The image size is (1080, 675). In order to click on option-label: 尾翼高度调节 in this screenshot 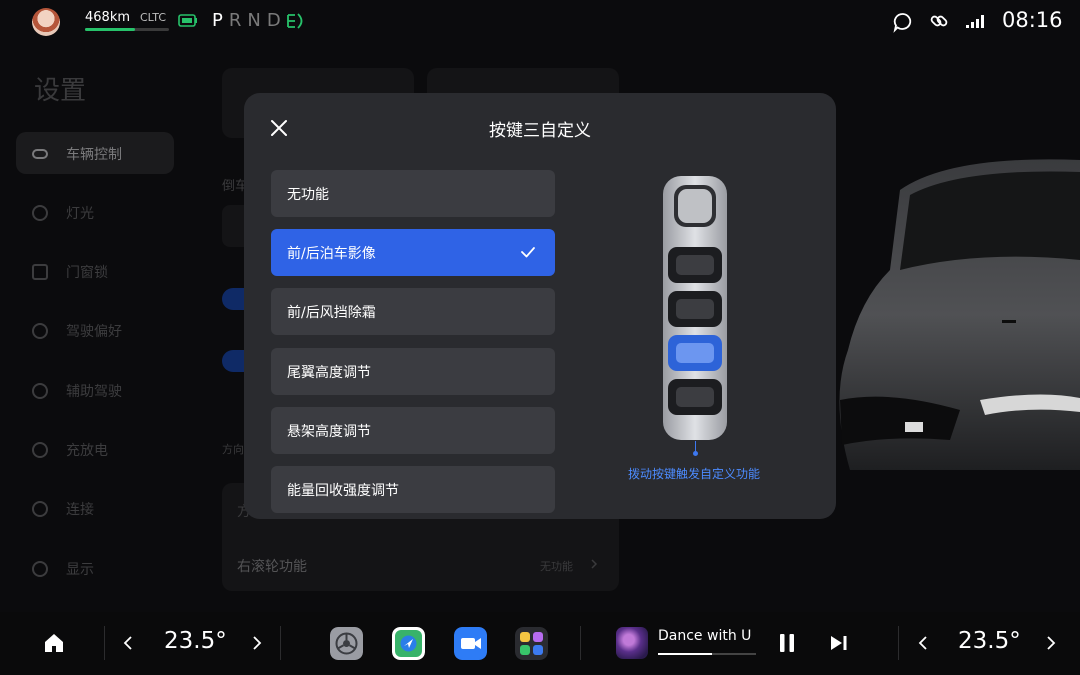, I will do `click(329, 372)`.